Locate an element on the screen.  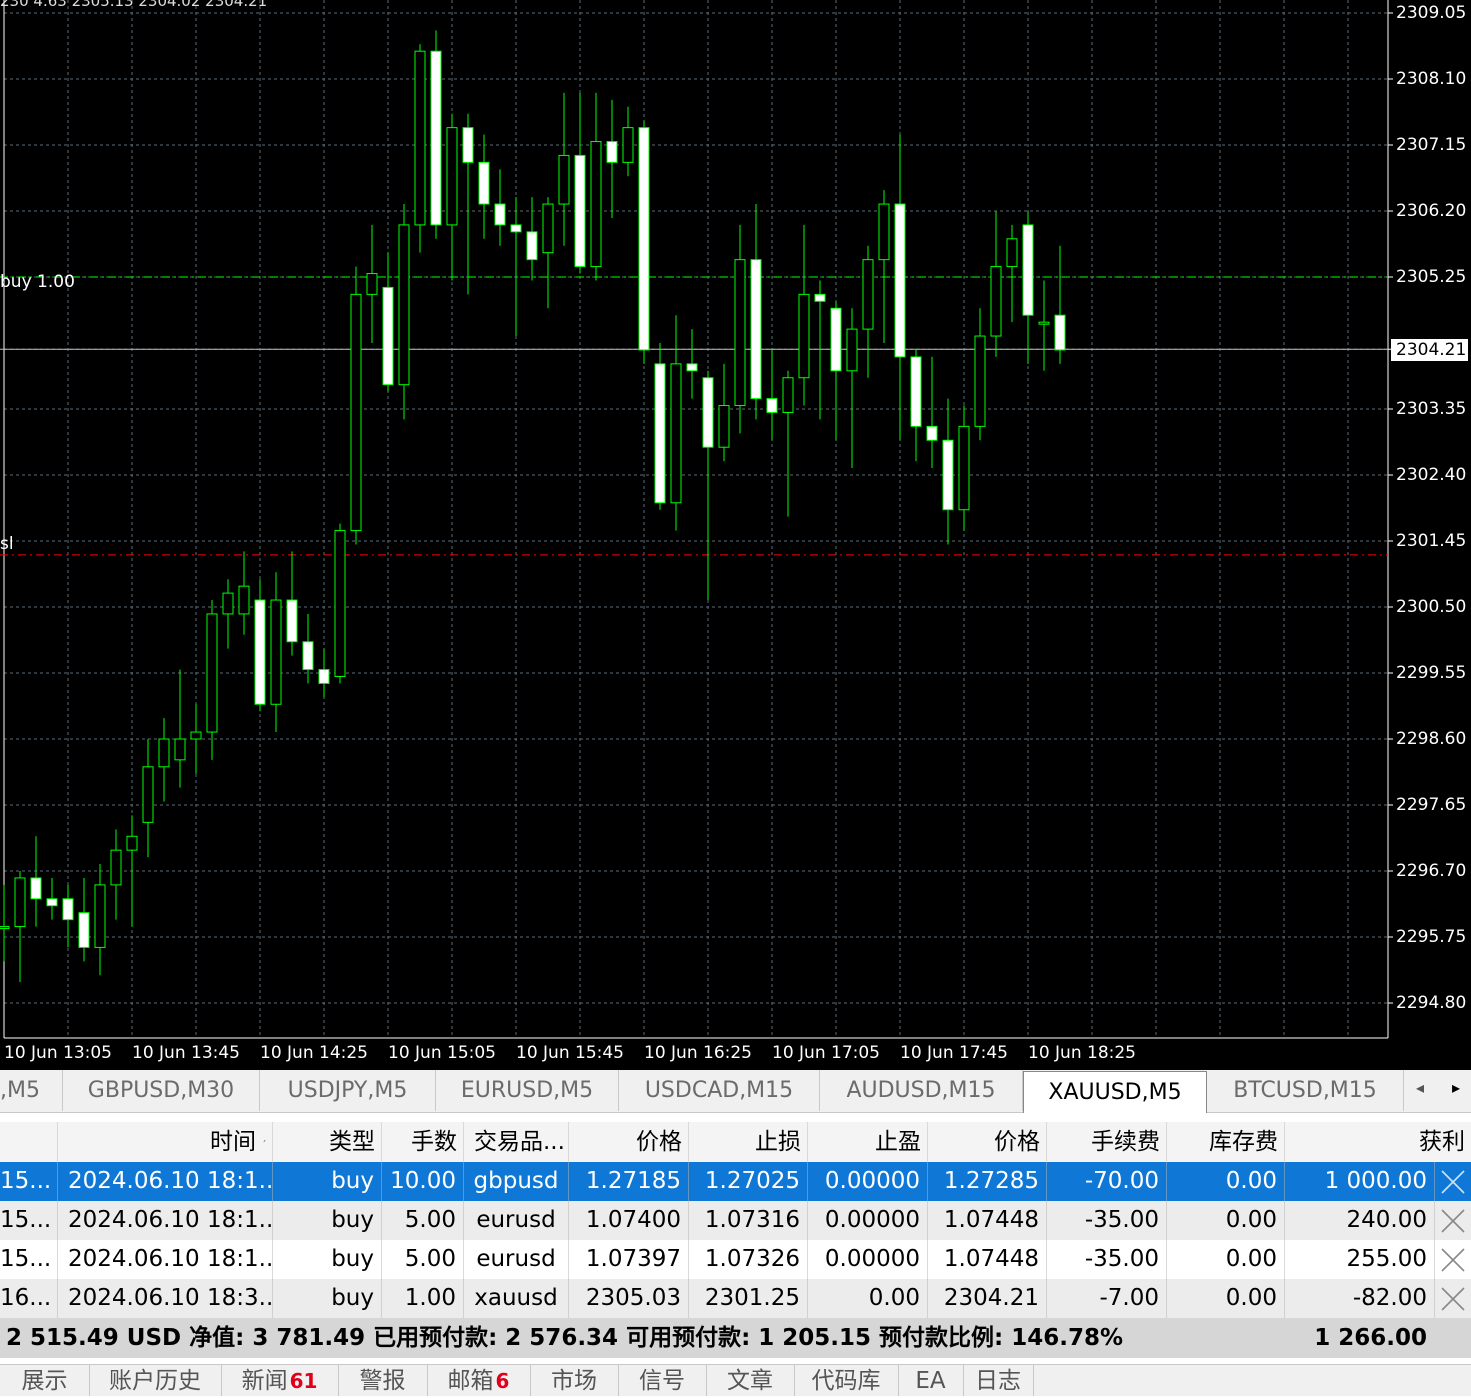
cell-tp: 0.00 is located at coordinates (868, 1298).